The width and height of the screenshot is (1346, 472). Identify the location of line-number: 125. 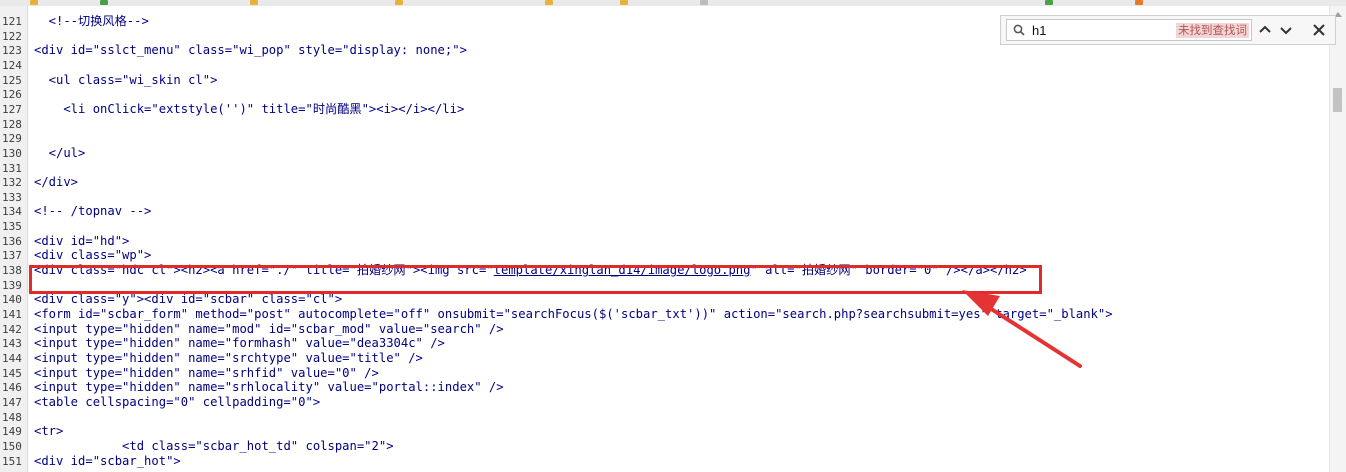
(12, 80).